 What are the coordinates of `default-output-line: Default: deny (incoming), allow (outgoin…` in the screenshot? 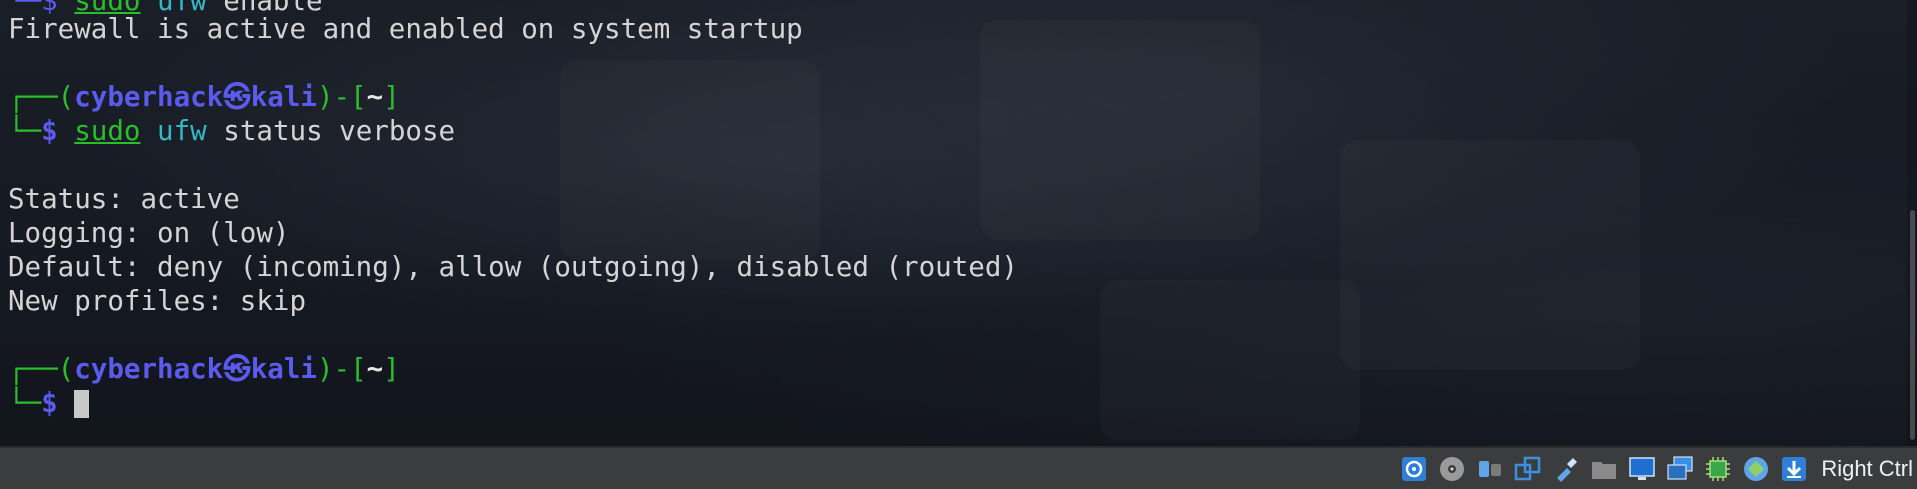 It's located at (513, 267).